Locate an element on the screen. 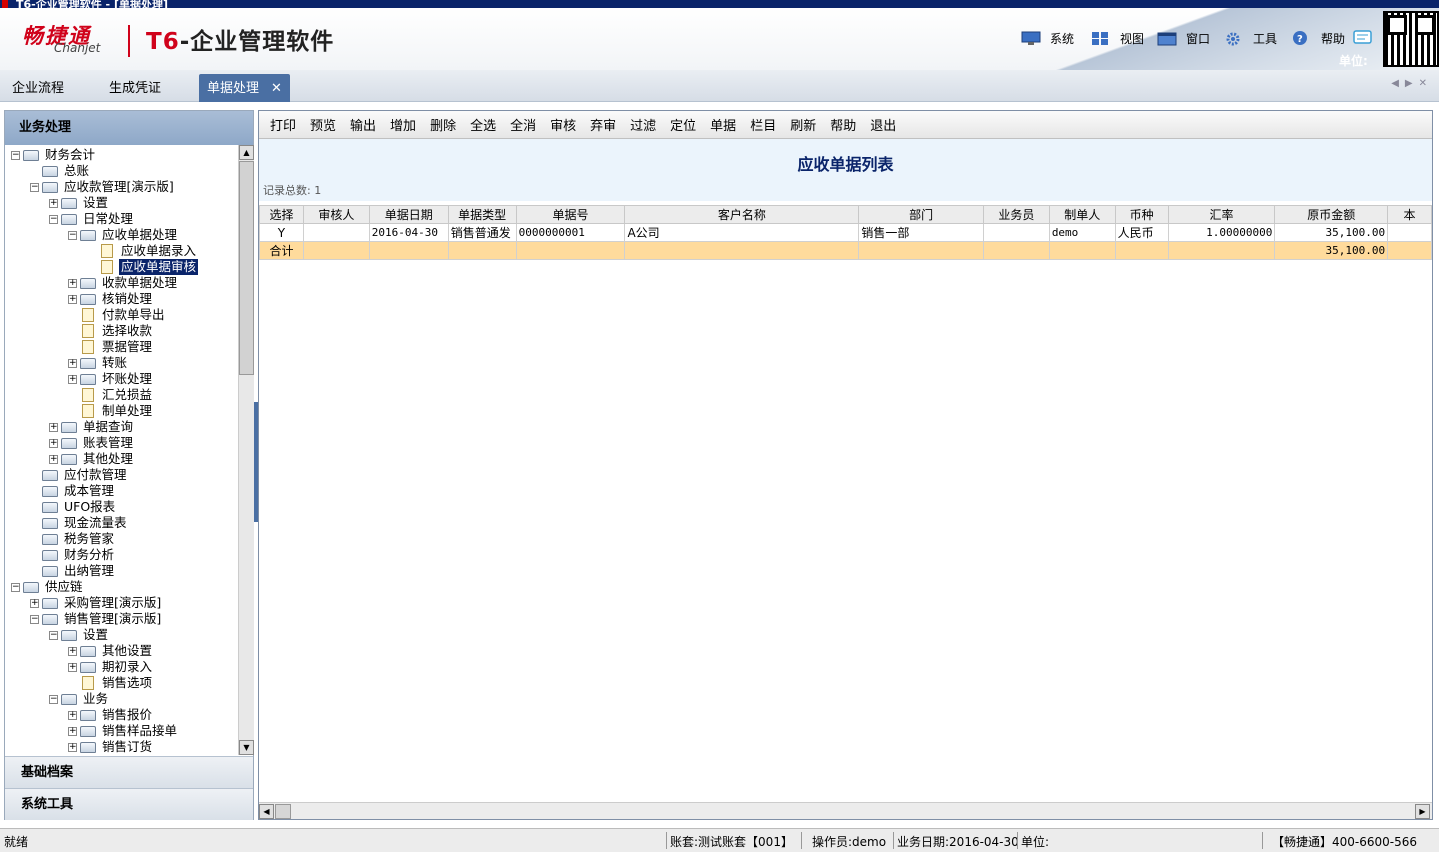 This screenshot has height=852, width=1439. tree-item: + 转账 is located at coordinates (98, 363).